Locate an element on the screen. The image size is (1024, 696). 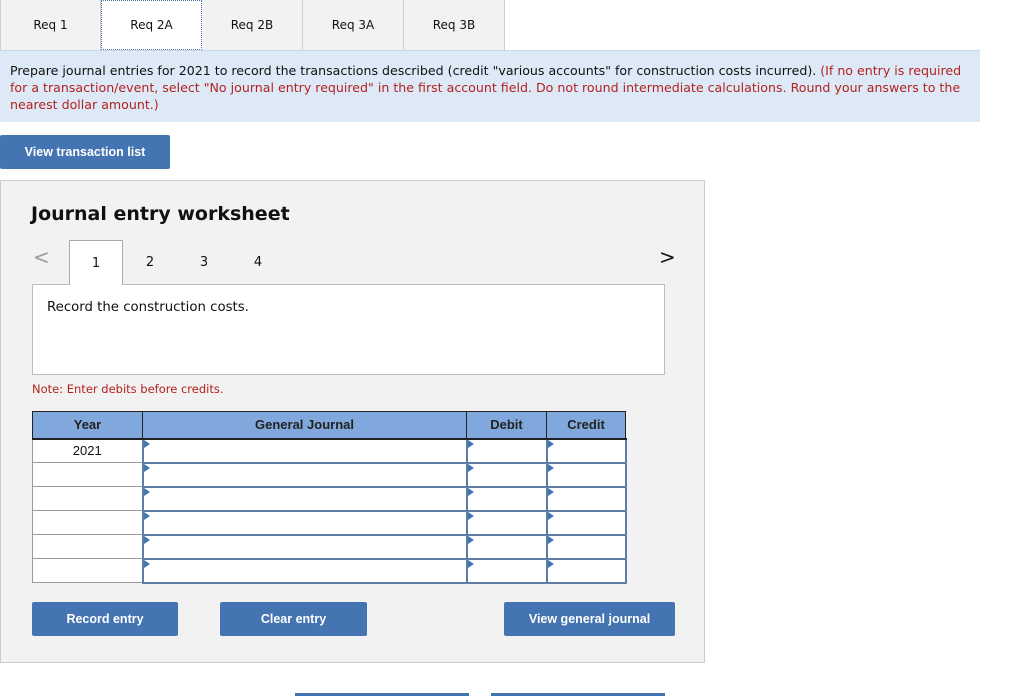
tab-req-2b: Req 2B is located at coordinates (252, 25).